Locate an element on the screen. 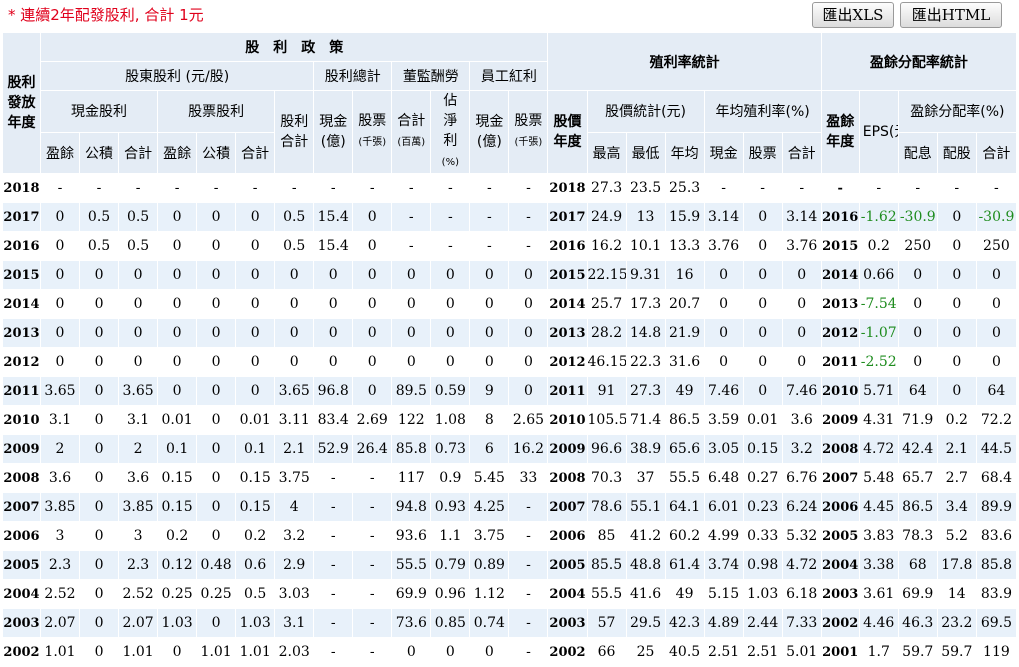 The image size is (1019, 667). table-cell: 40.5 is located at coordinates (684, 652).